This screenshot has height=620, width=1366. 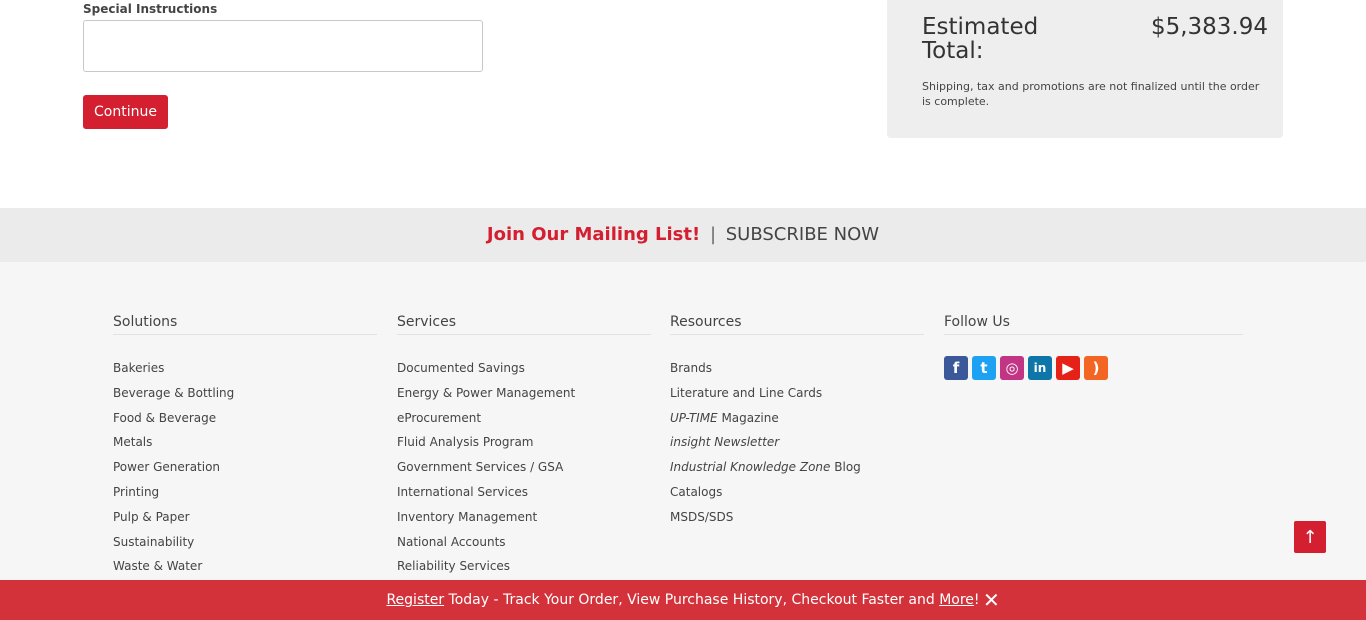 What do you see at coordinates (1209, 27) in the screenshot?
I see `estimated-total-value: $5,383.94` at bounding box center [1209, 27].